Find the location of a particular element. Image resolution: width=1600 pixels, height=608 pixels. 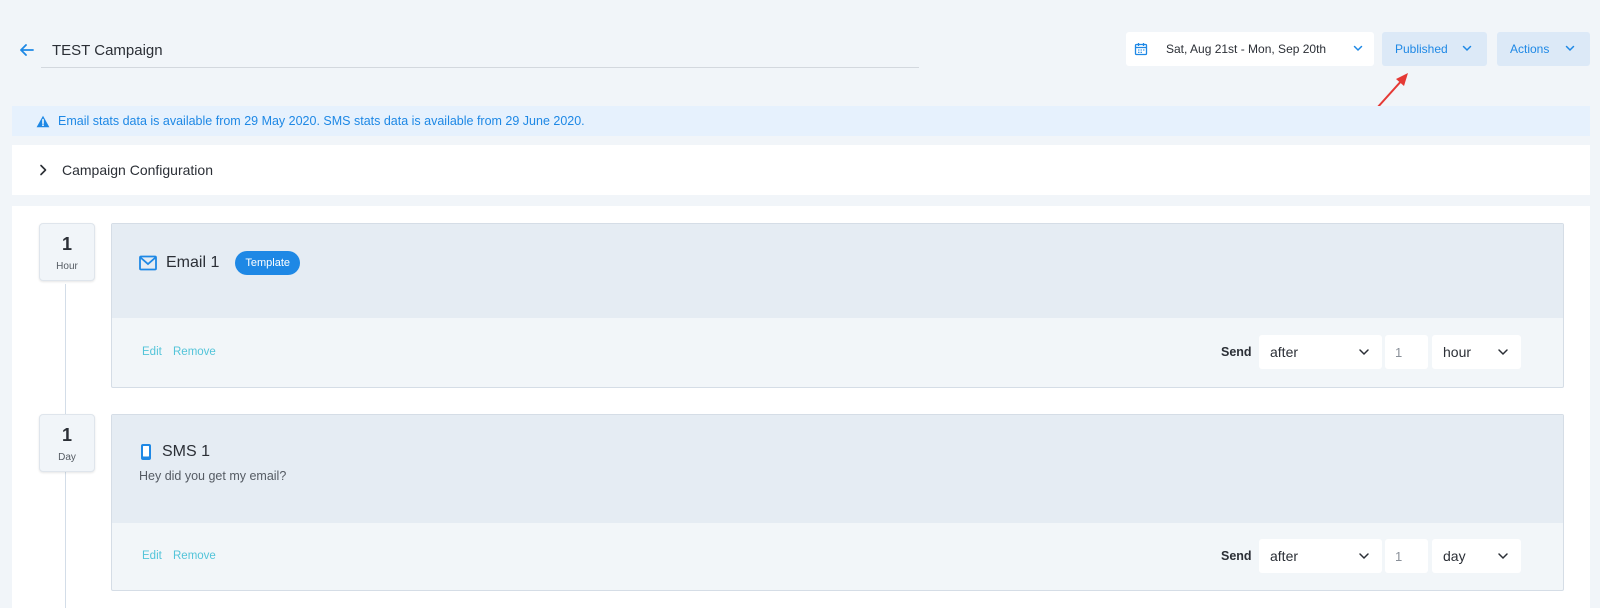

delay-unit: Day is located at coordinates (67, 457).